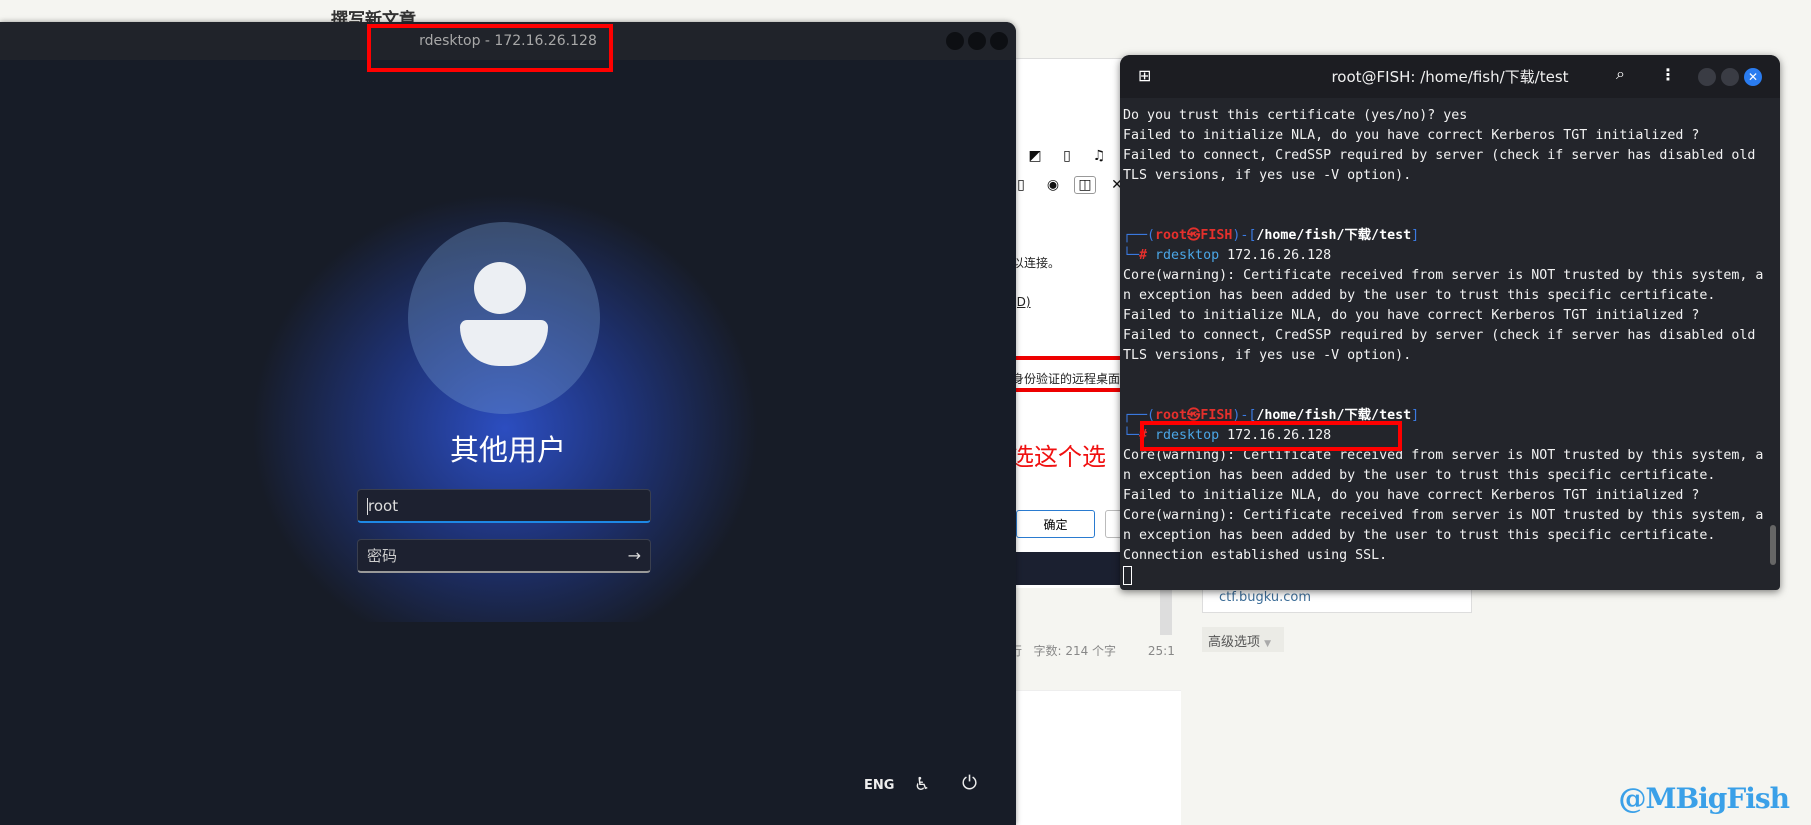 This screenshot has height=825, width=1811. Describe the element at coordinates (634, 555) in the screenshot. I see `submit-arrow-icon: →` at that location.